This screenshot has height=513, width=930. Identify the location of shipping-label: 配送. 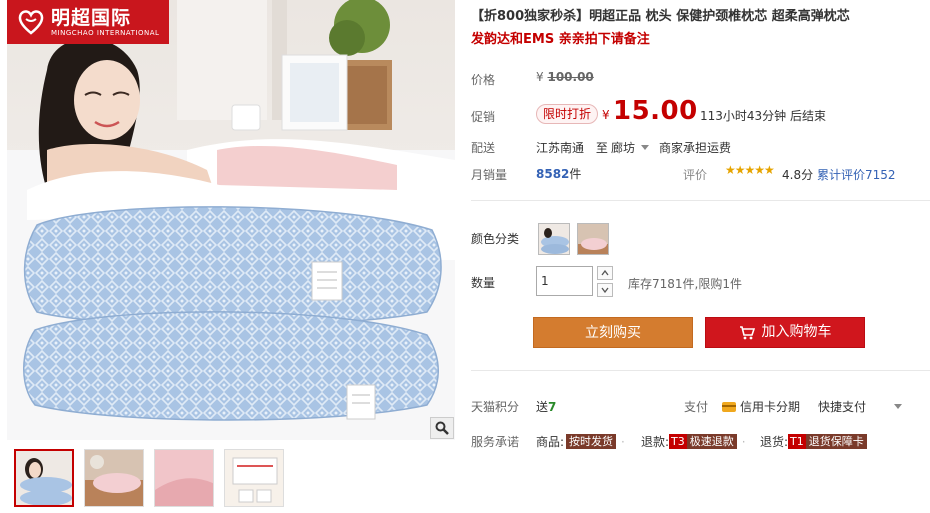
(483, 148).